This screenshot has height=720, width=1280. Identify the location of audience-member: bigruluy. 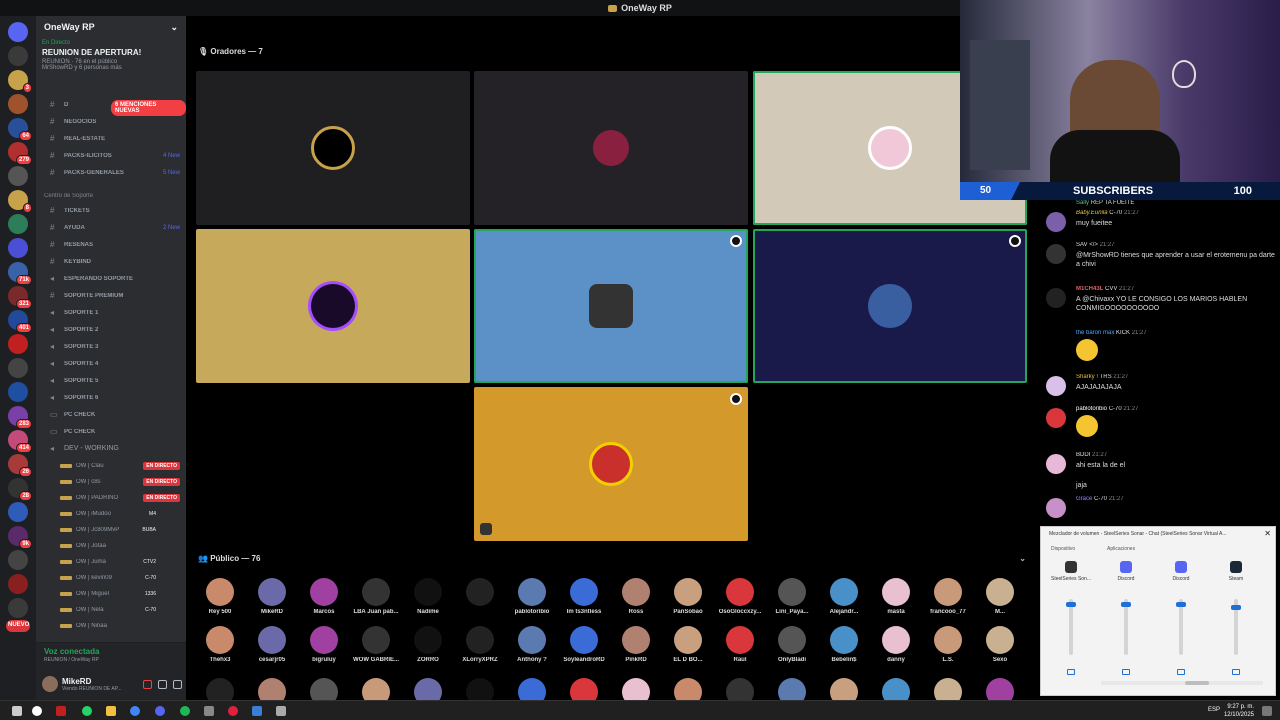
(324, 644).